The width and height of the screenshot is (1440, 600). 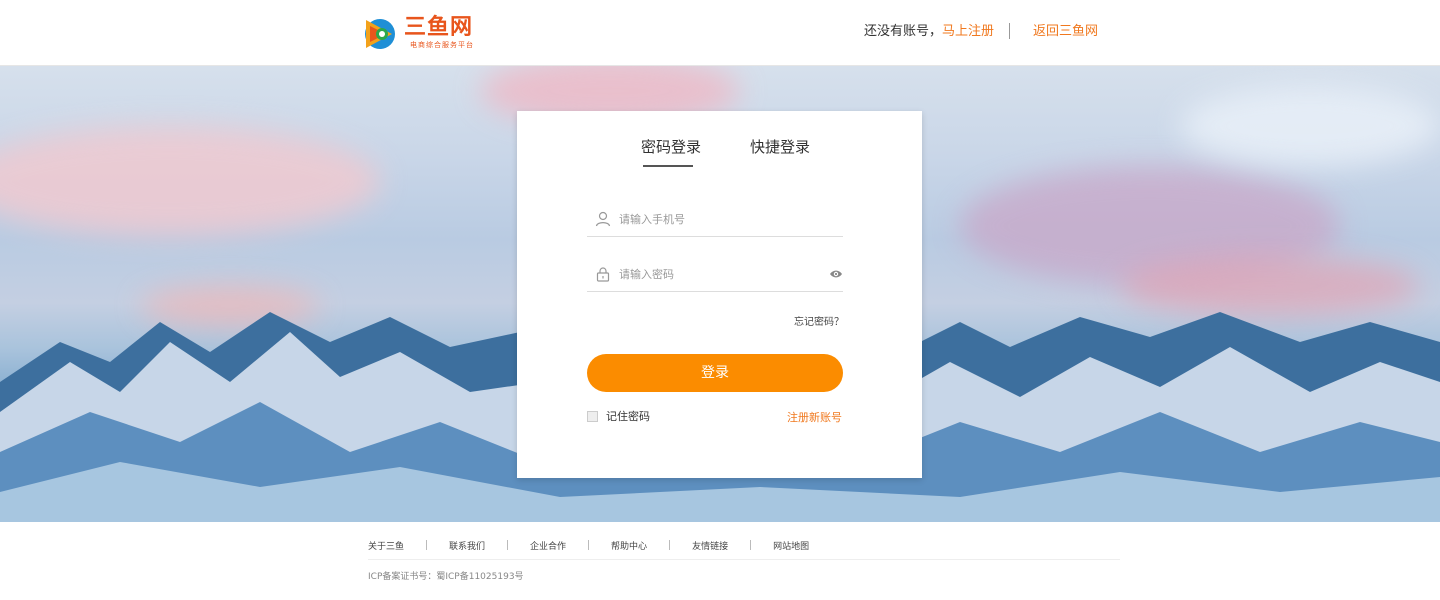 I want to click on site-logo: 三鱼网 电商综合服务平台, so click(x=425, y=33).